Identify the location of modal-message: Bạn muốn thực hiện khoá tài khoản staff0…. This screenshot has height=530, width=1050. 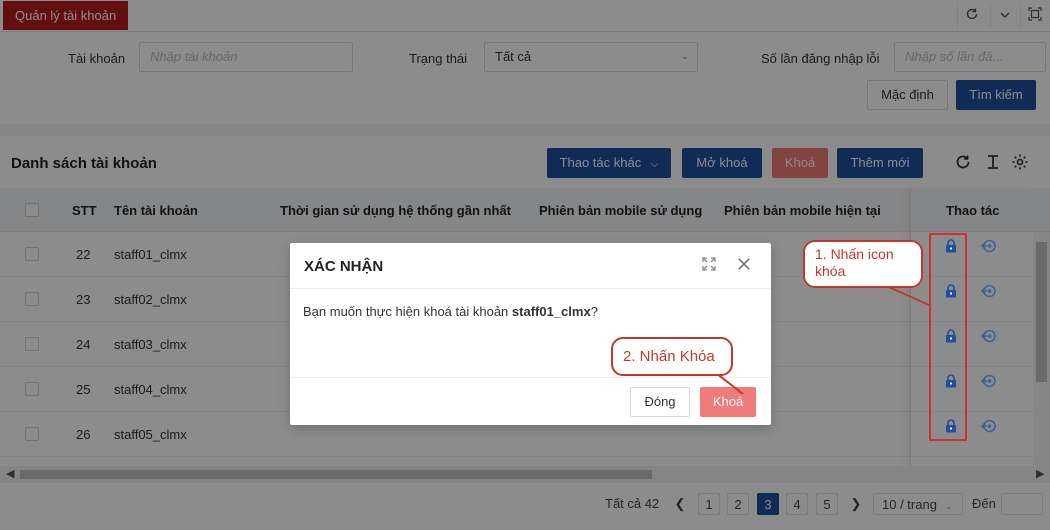
(450, 311).